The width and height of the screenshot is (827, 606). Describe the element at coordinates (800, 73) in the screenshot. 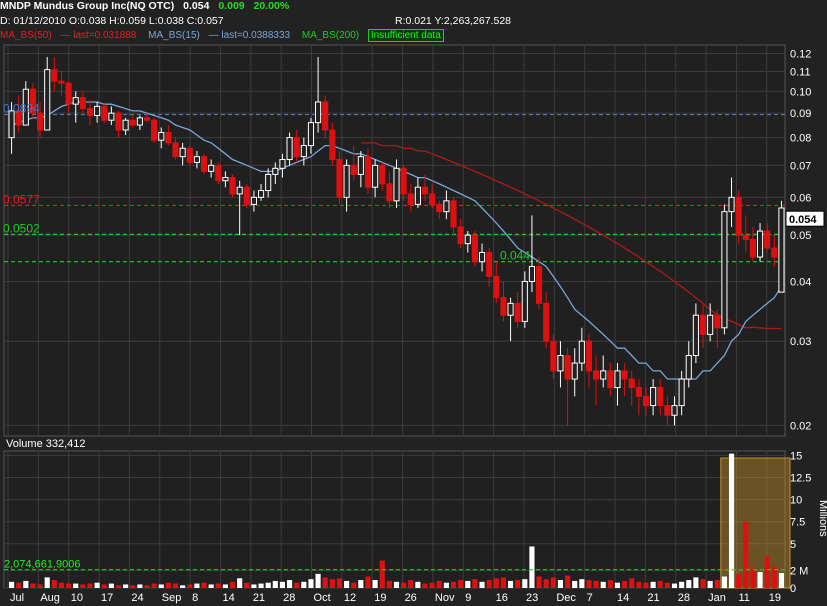

I see `price-tick-label: 0.11` at that location.